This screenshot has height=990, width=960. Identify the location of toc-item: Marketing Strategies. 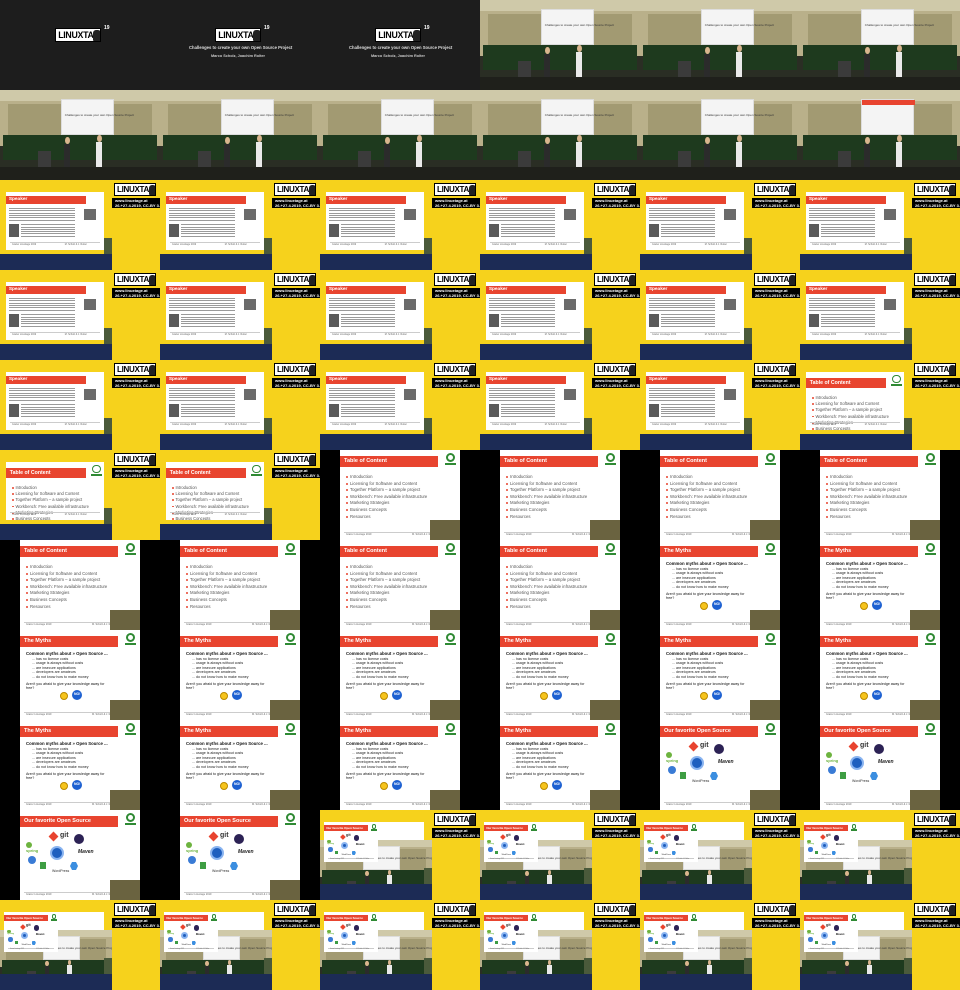
(50, 593).